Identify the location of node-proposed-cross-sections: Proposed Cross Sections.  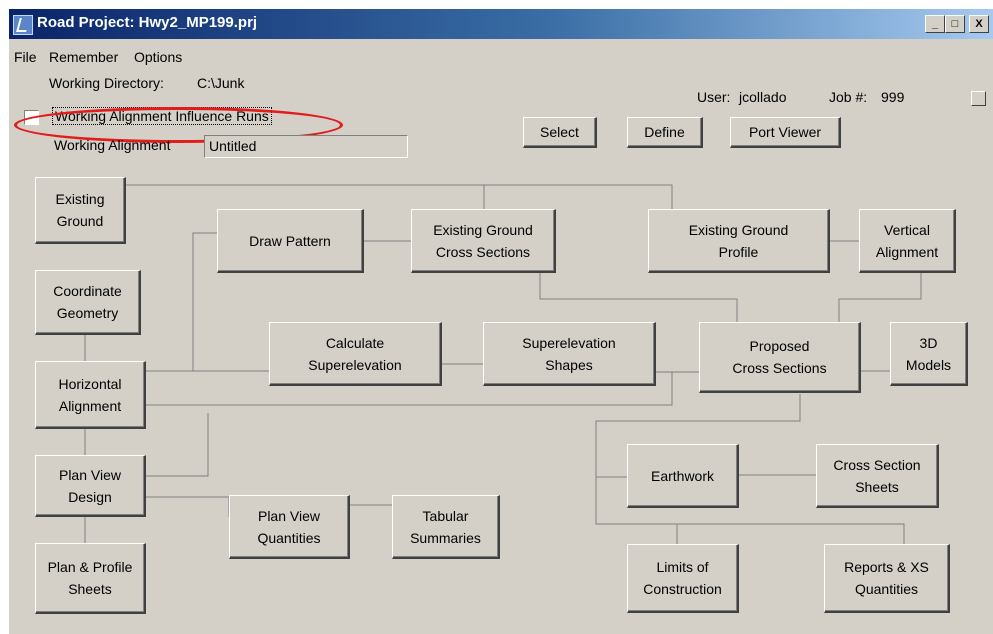
(780, 357).